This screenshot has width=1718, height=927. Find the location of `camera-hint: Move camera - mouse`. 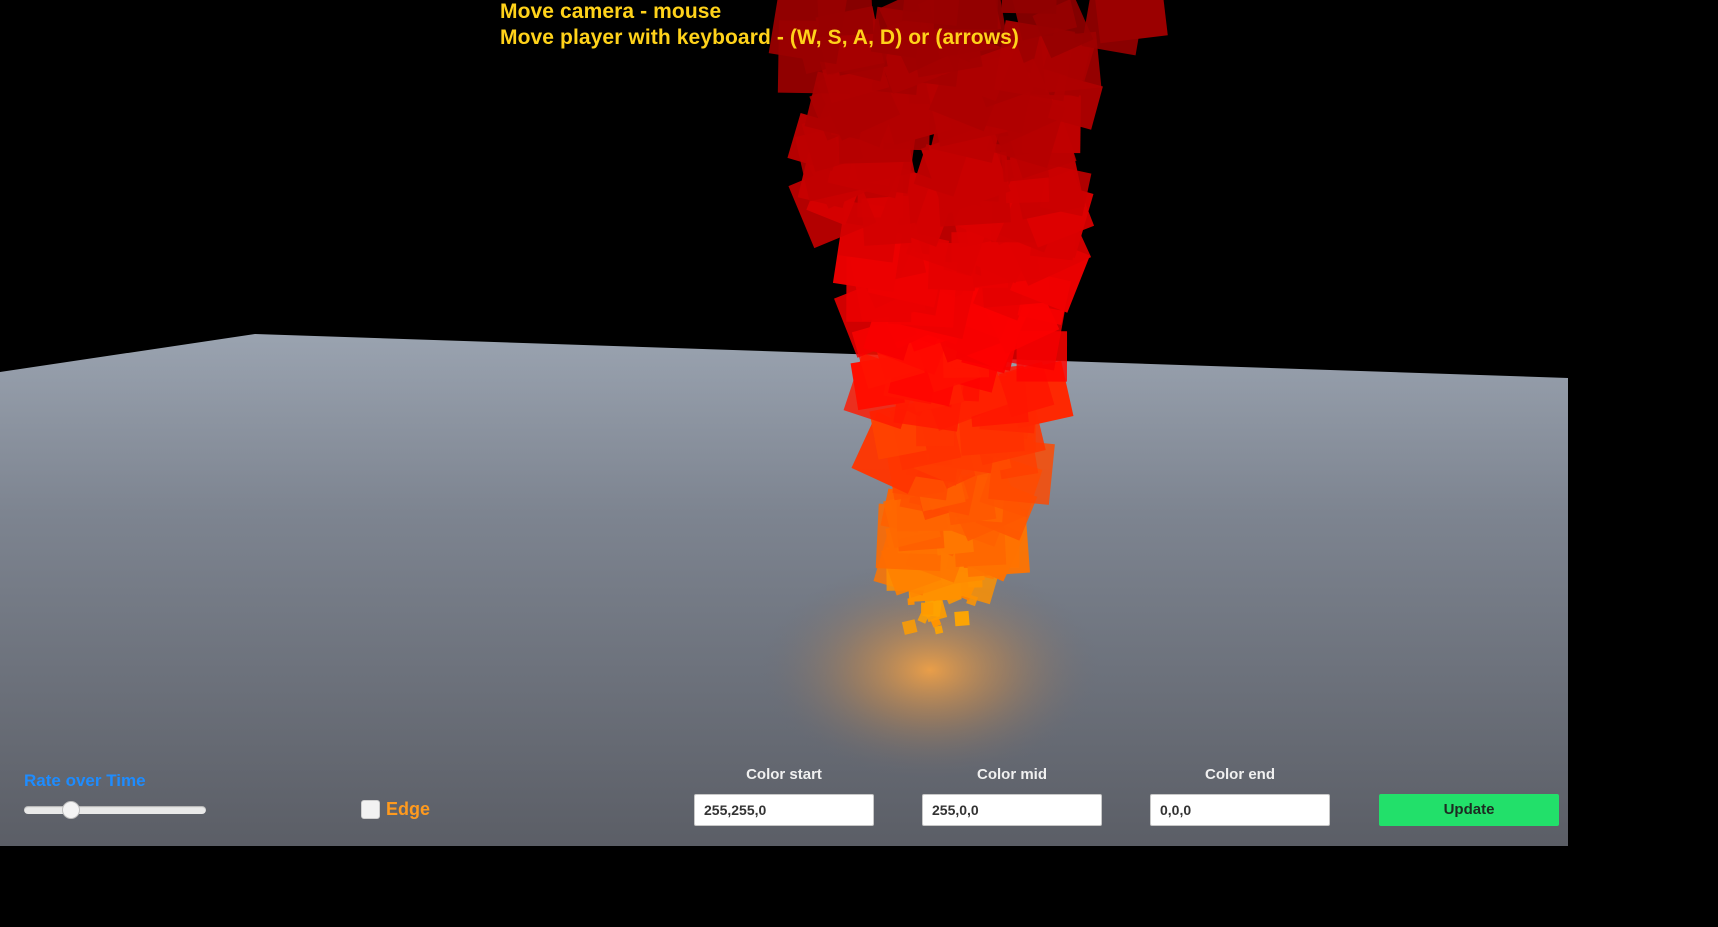

camera-hint: Move camera - mouse is located at coordinates (611, 11).